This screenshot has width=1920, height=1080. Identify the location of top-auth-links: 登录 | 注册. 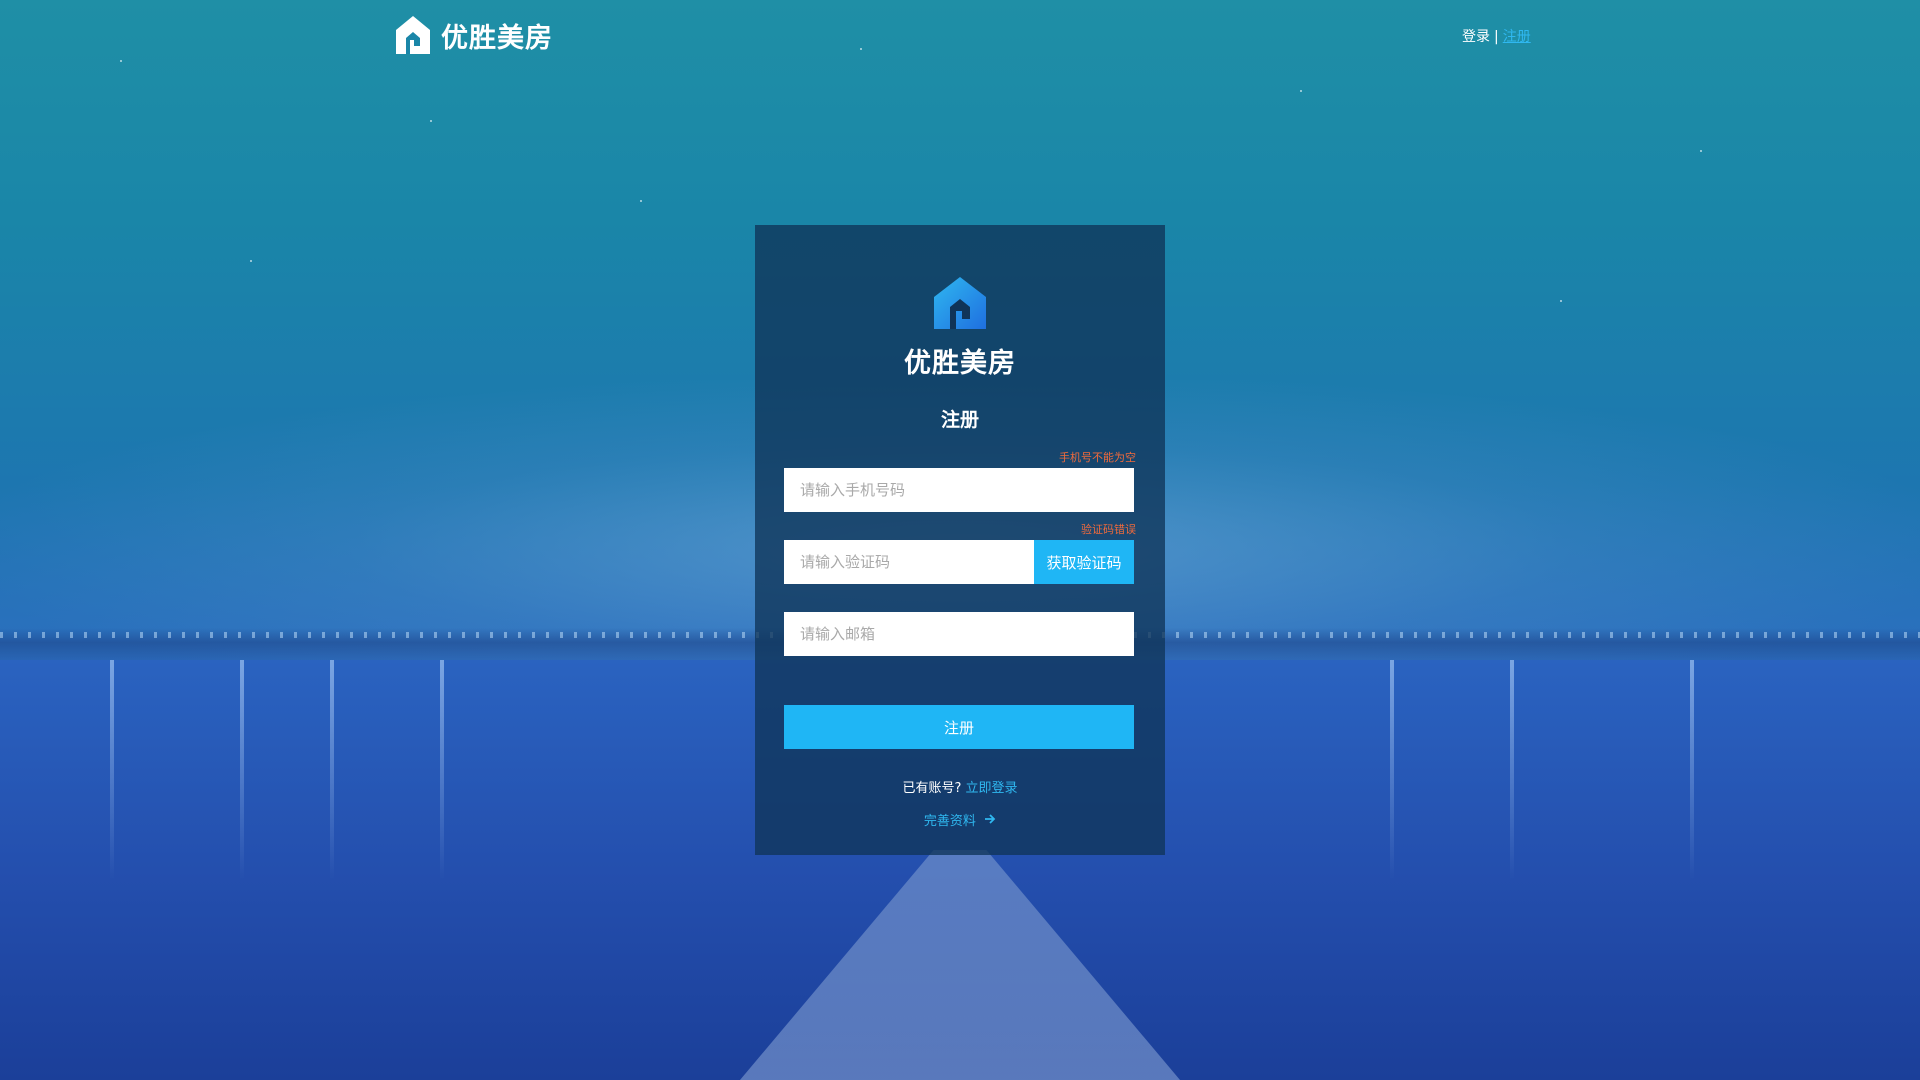
(1496, 36).